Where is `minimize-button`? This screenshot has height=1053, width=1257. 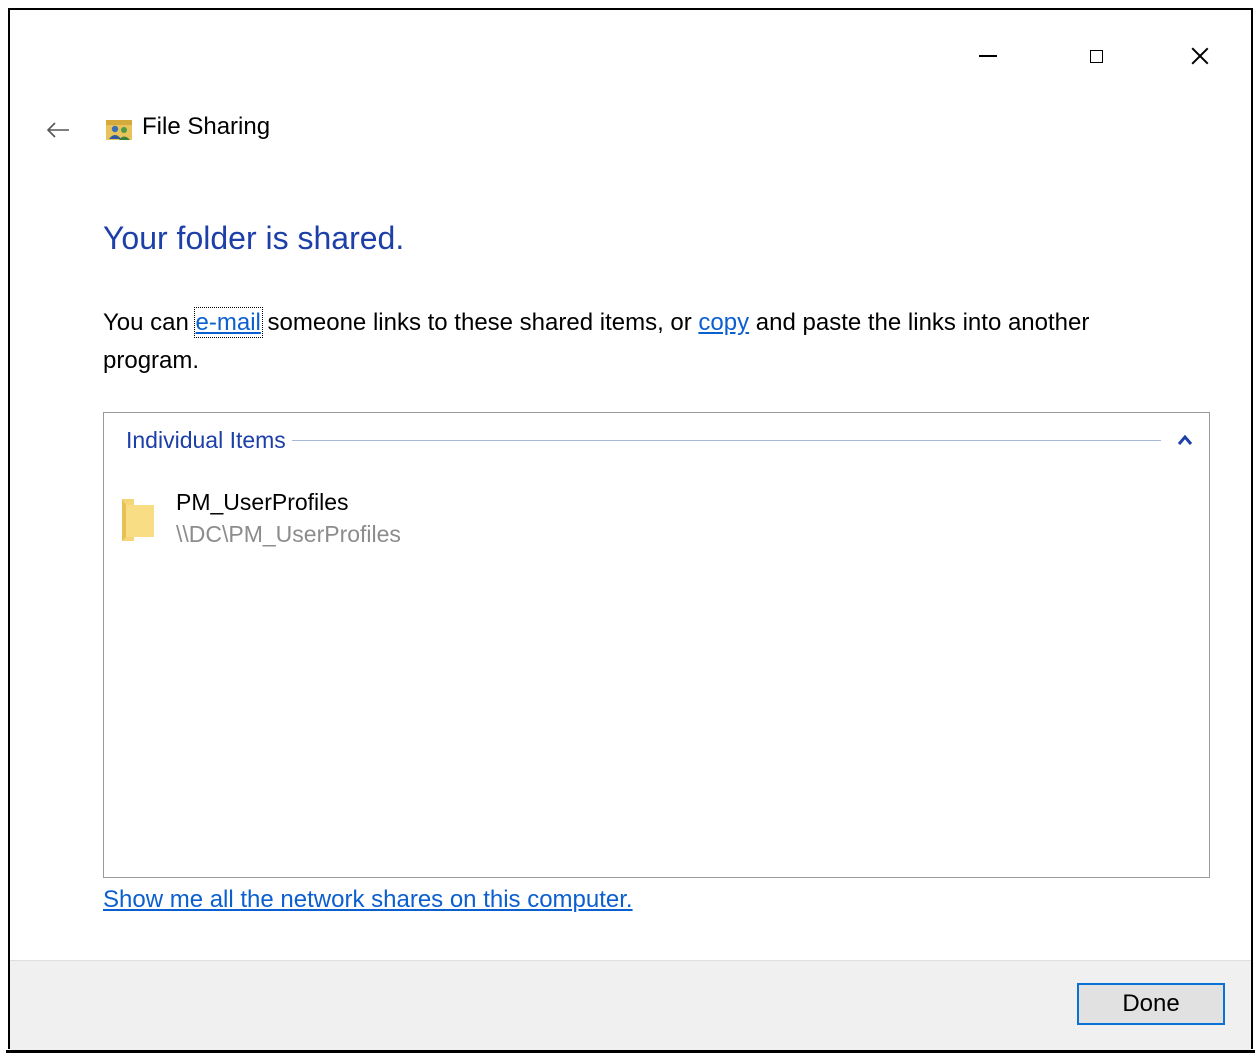 minimize-button is located at coordinates (988, 56).